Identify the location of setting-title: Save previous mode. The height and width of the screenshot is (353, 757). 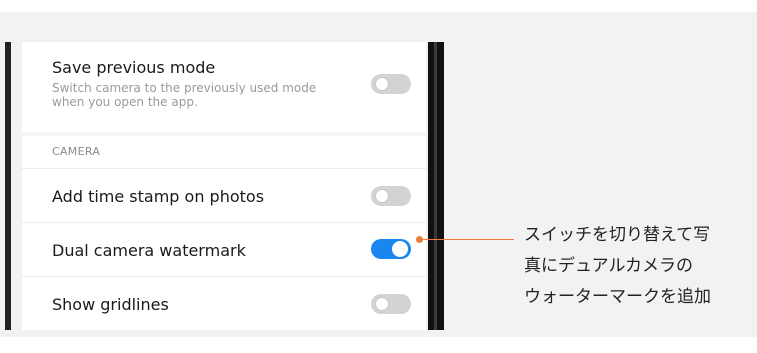
(134, 67).